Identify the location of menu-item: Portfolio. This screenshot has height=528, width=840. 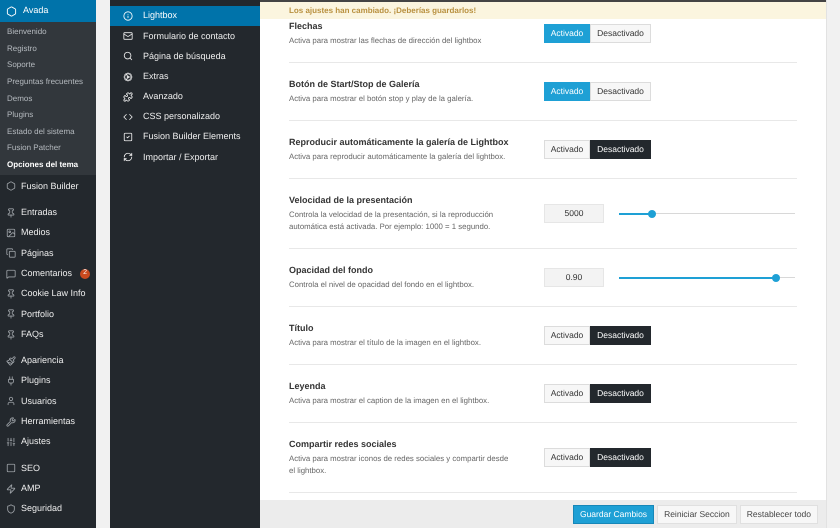
(48, 314).